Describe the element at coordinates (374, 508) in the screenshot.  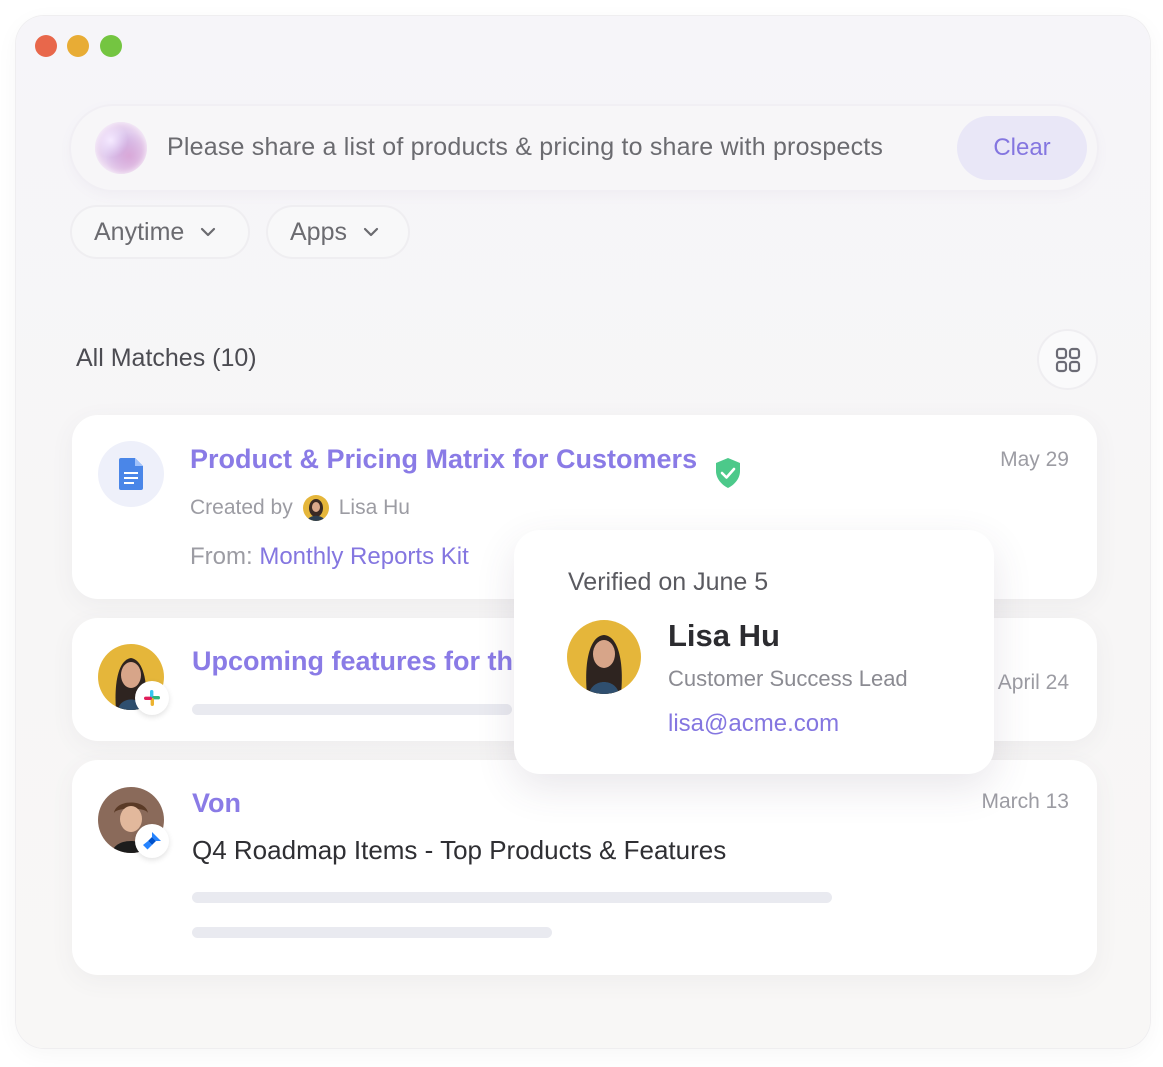
I see `author-name: Lisa Hu` at that location.